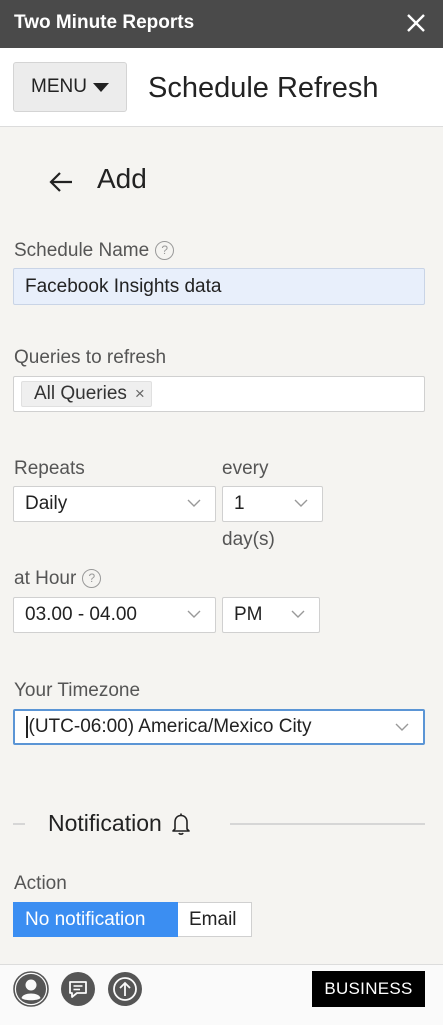  What do you see at coordinates (219, 394) in the screenshot?
I see `queries-select: All Queries ×` at bounding box center [219, 394].